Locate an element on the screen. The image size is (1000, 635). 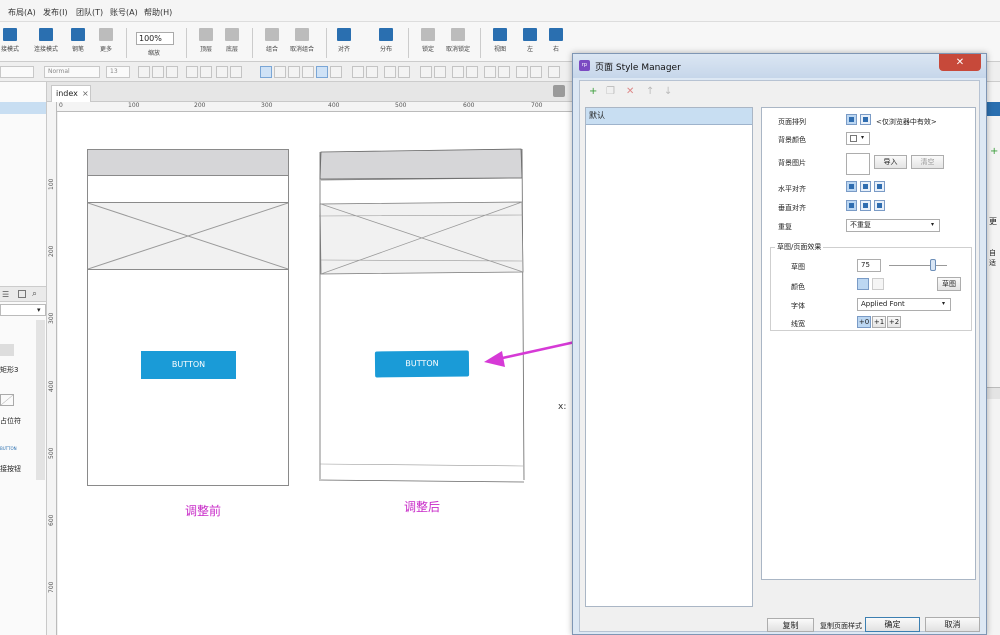
menu-layout: 布局(A) is located at coordinates (22, 12).